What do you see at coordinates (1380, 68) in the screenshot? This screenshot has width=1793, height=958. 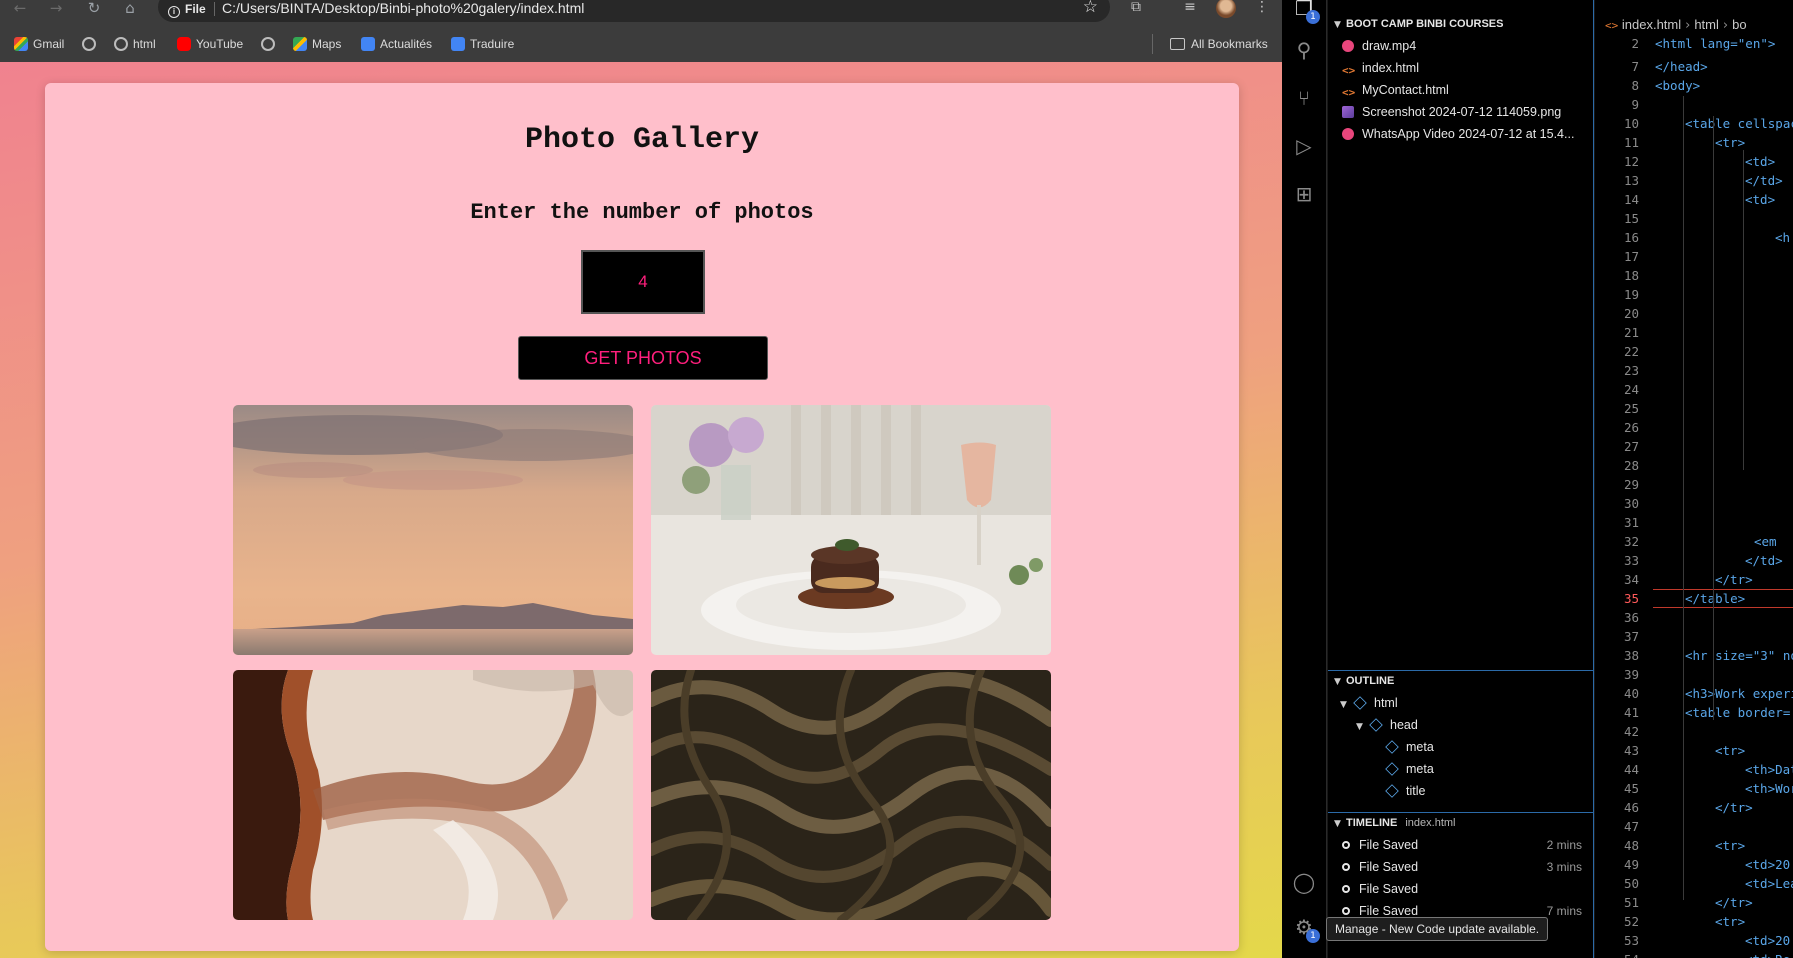 I see `file-item: <> index.html` at bounding box center [1380, 68].